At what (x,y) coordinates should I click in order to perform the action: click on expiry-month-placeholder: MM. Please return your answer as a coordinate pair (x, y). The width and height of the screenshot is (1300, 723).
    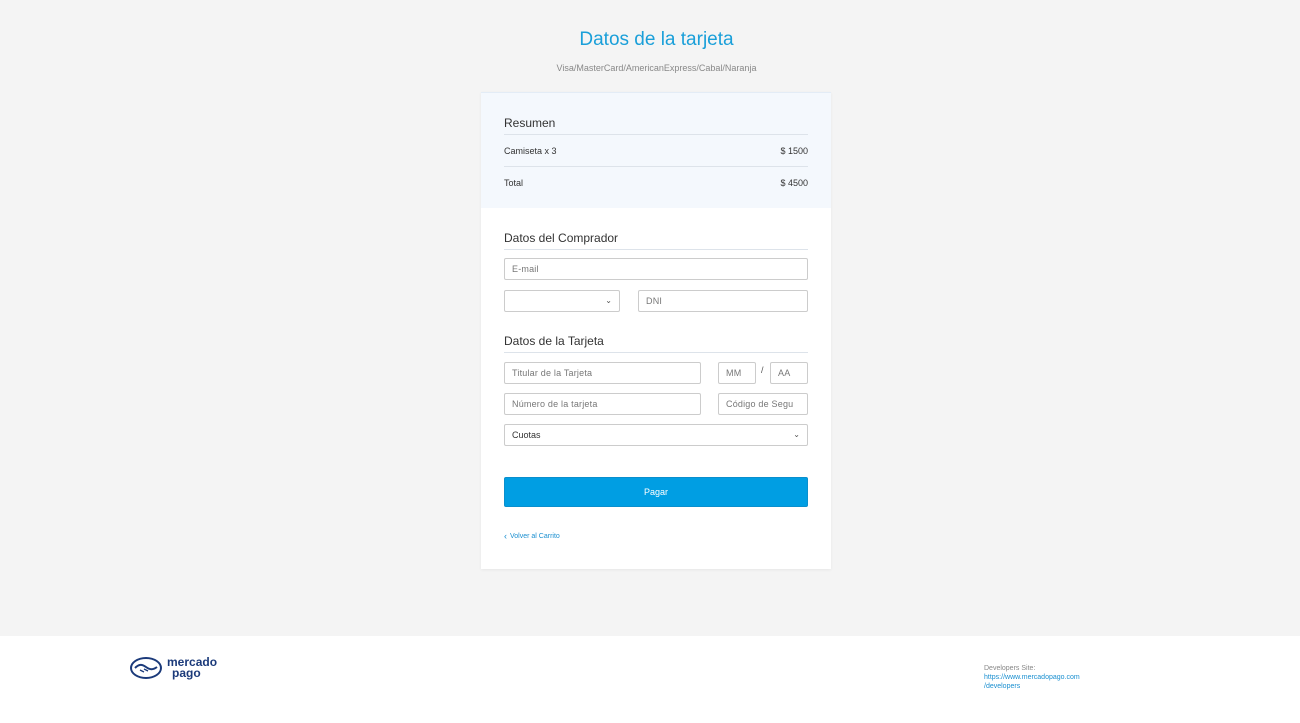
    Looking at the image, I should click on (734, 373).